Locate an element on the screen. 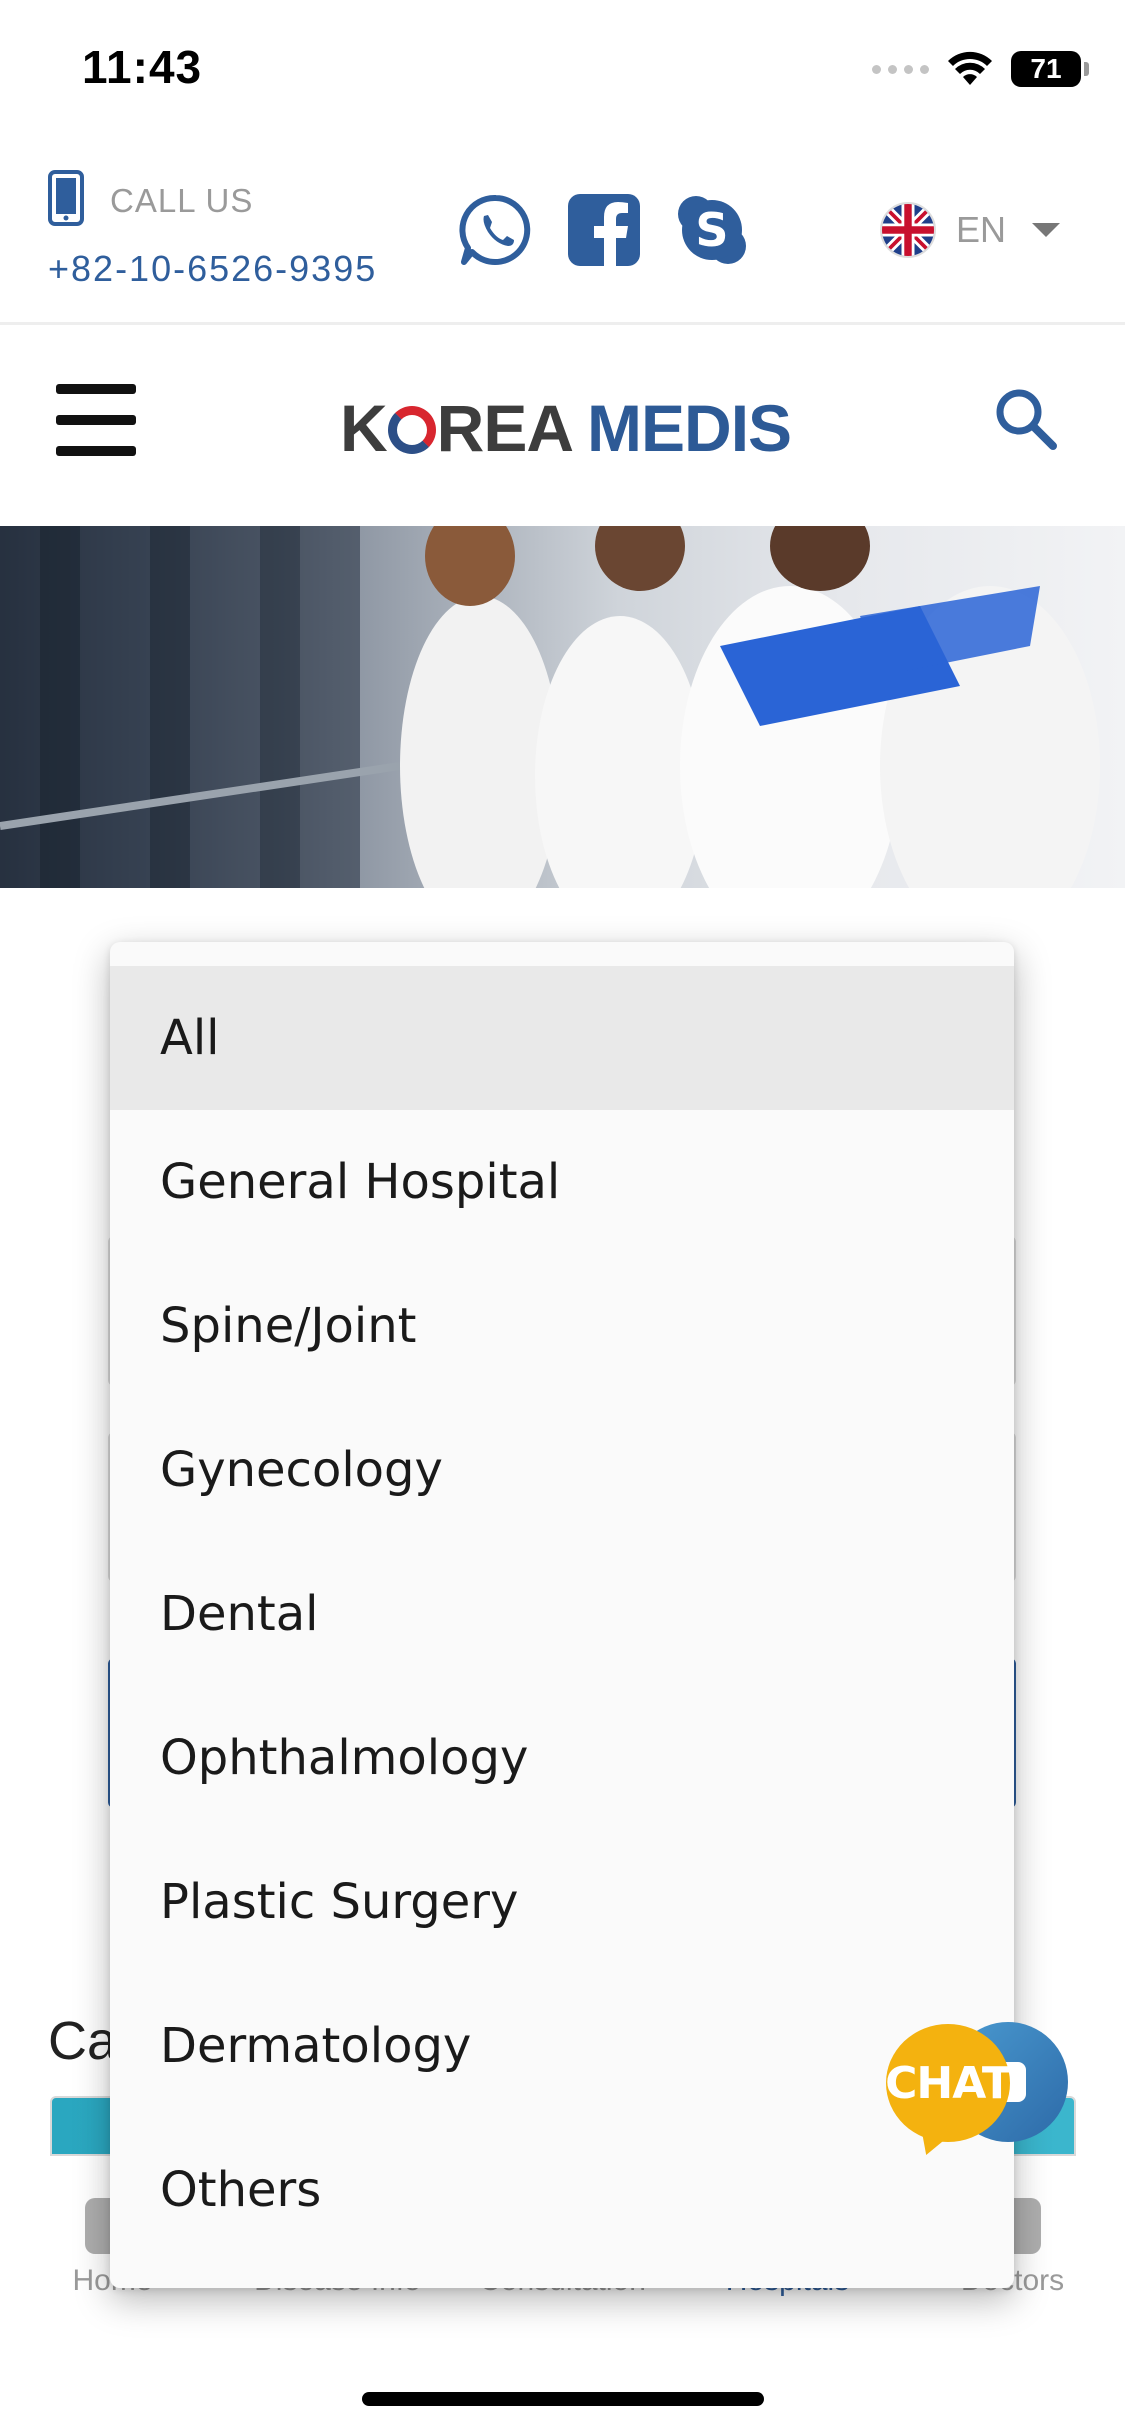 This screenshot has width=1125, height=2436. contact-bar: CALL US +82-10-6526-9395 S EN is located at coordinates (562, 242).